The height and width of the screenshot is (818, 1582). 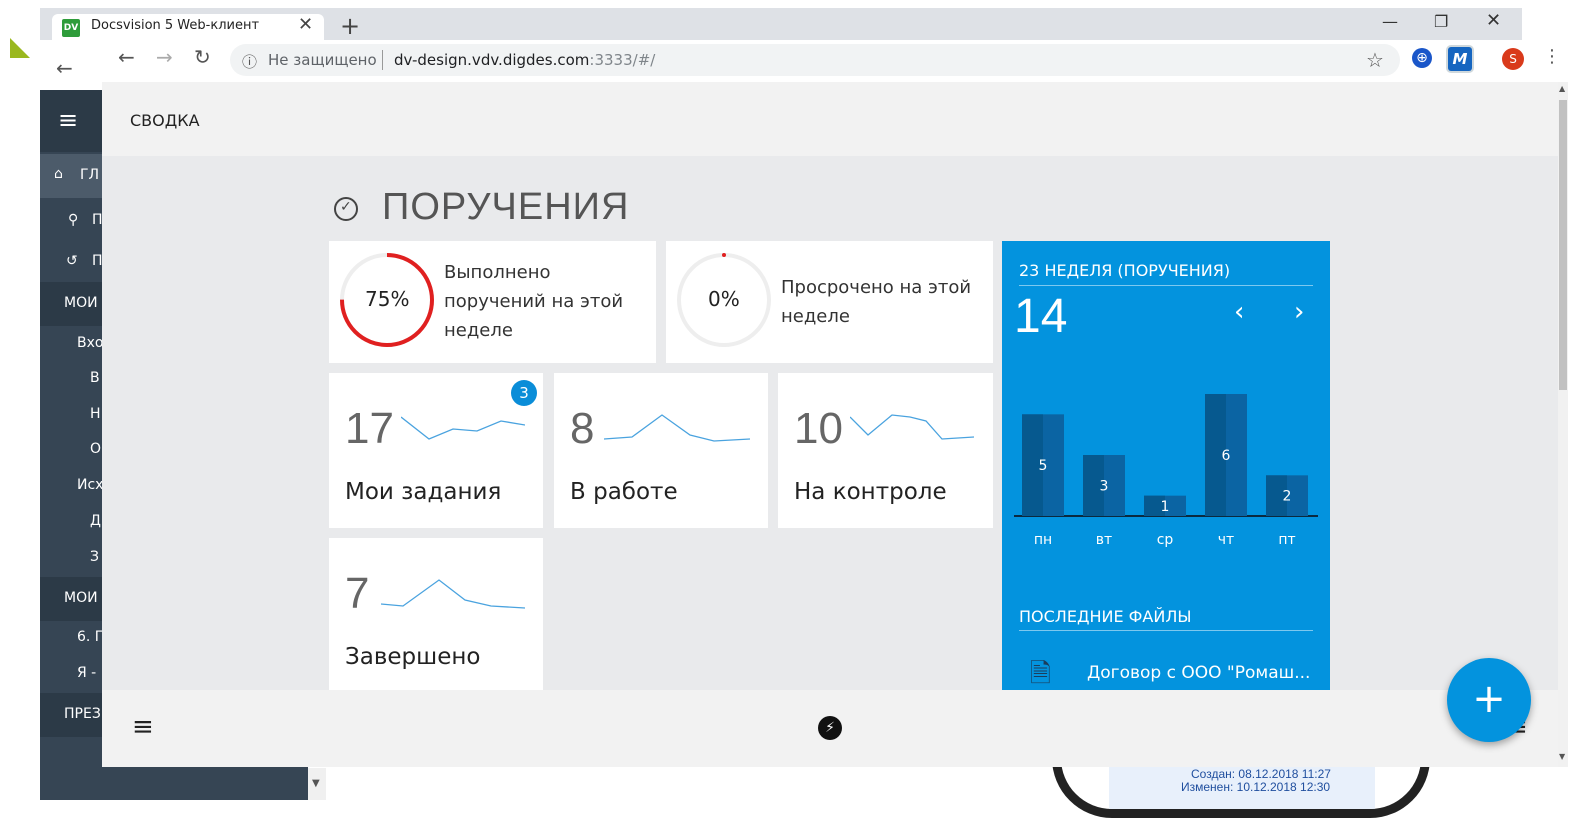 What do you see at coordinates (876, 302) in the screenshot?
I see `overdue-description: Просрочено на этой неделе` at bounding box center [876, 302].